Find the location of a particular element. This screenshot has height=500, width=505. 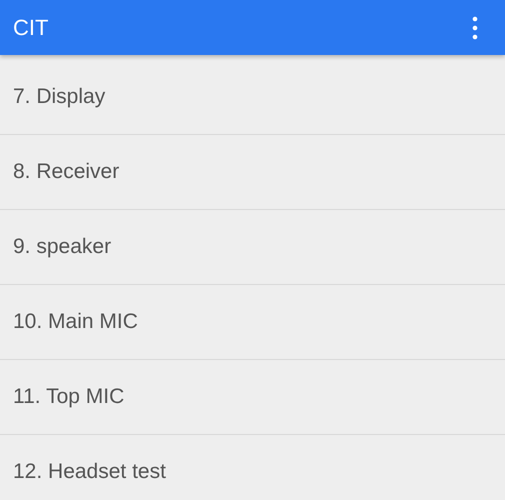

app-title: CIT is located at coordinates (30, 27).